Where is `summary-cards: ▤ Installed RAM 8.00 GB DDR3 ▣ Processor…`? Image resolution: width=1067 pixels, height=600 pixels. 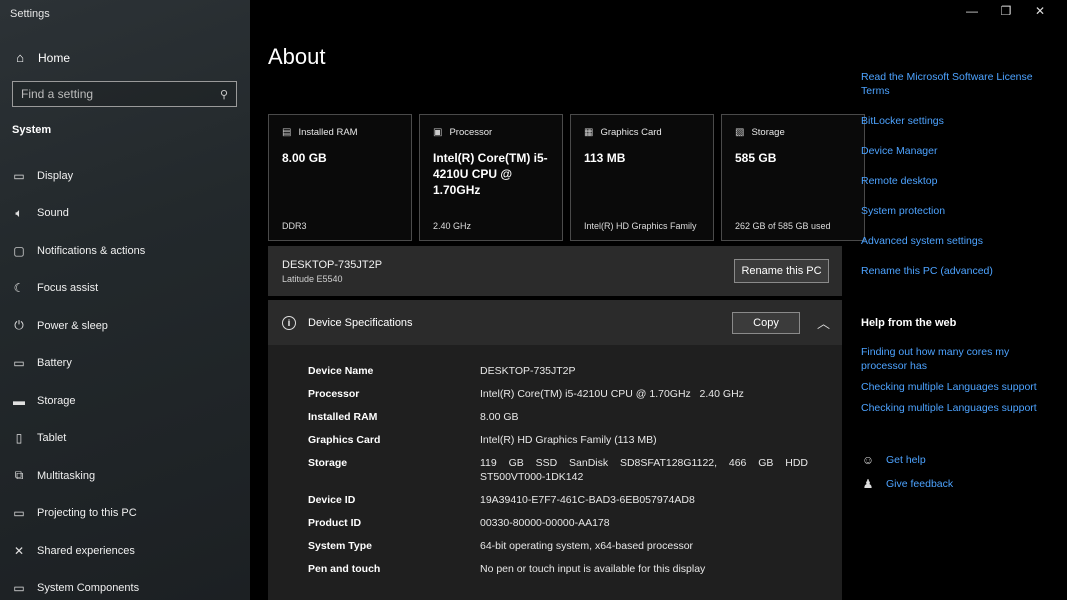
summary-cards: ▤ Installed RAM 8.00 GB DDR3 ▣ Processor… is located at coordinates (566, 177).